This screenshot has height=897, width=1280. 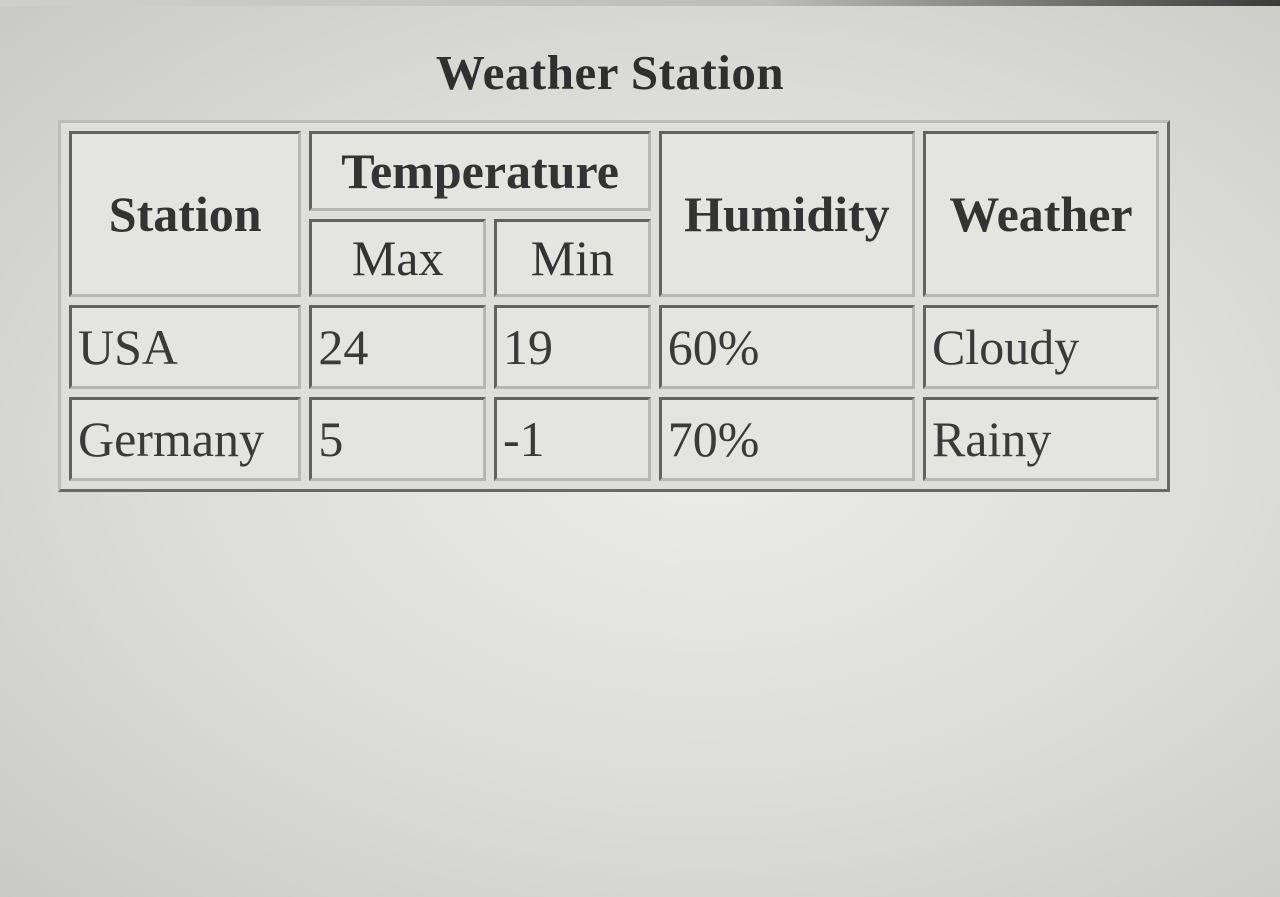 What do you see at coordinates (572, 258) in the screenshot?
I see `header-min: Min` at bounding box center [572, 258].